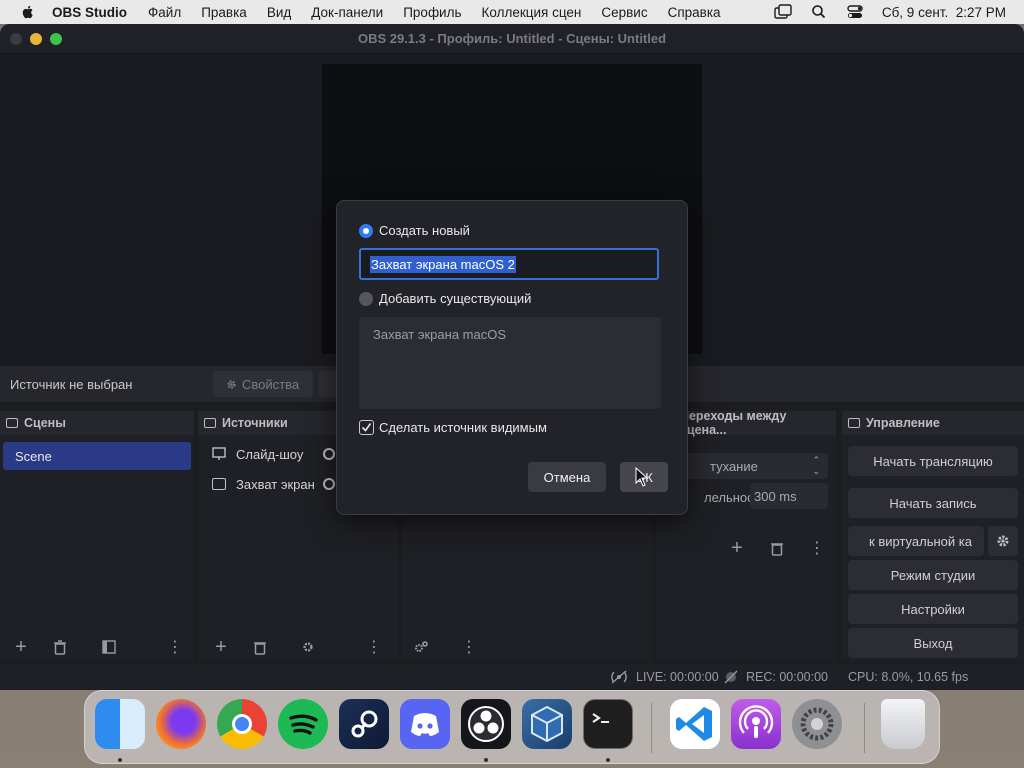 Image resolution: width=1024 pixels, height=768 pixels. I want to click on cancel-button: Отмена, so click(567, 477).